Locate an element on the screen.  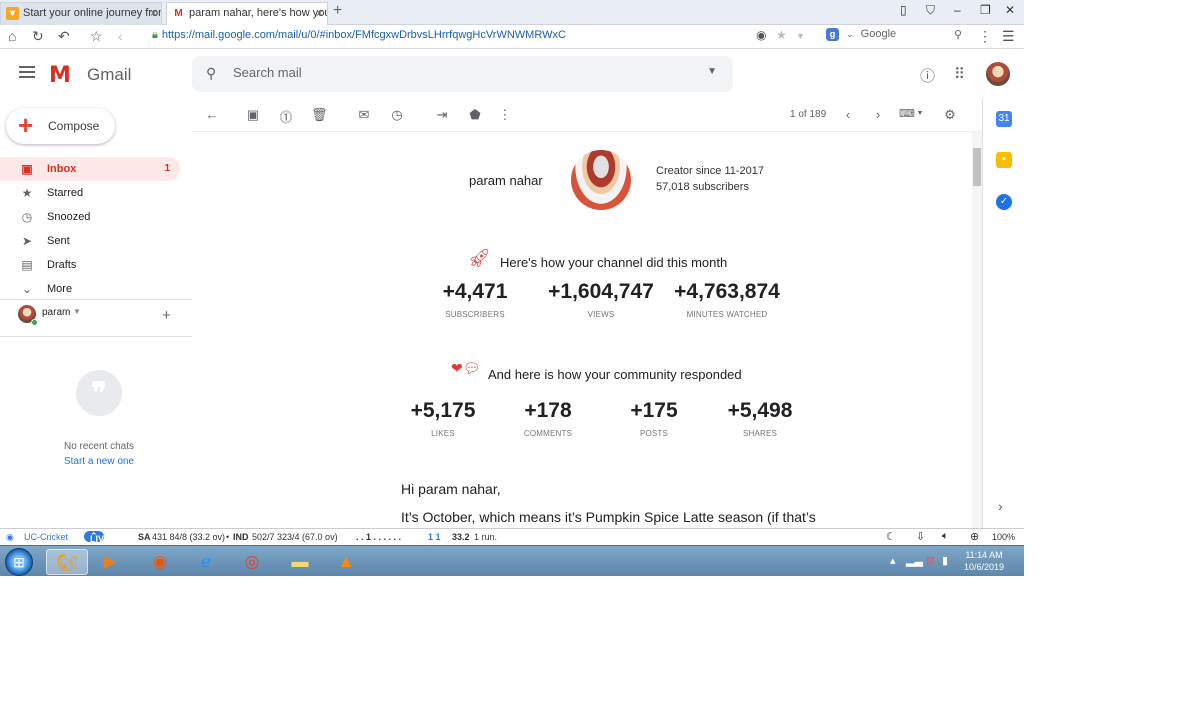
help-icon: ⓘ is located at coordinates (927, 75).